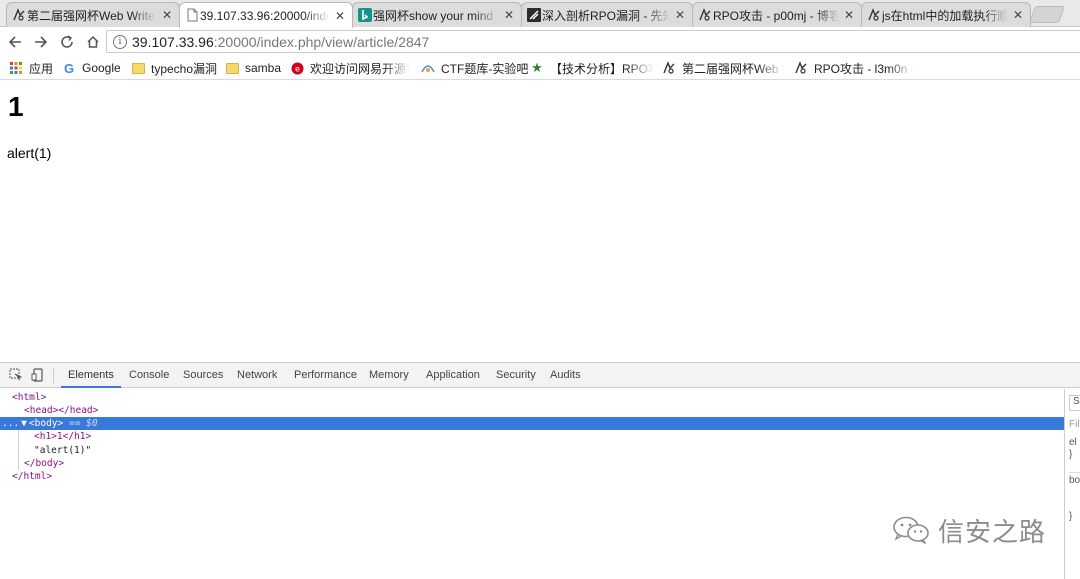  I want to click on bookmark-label: 【技术分析】RPO攻击, so click(602, 68).